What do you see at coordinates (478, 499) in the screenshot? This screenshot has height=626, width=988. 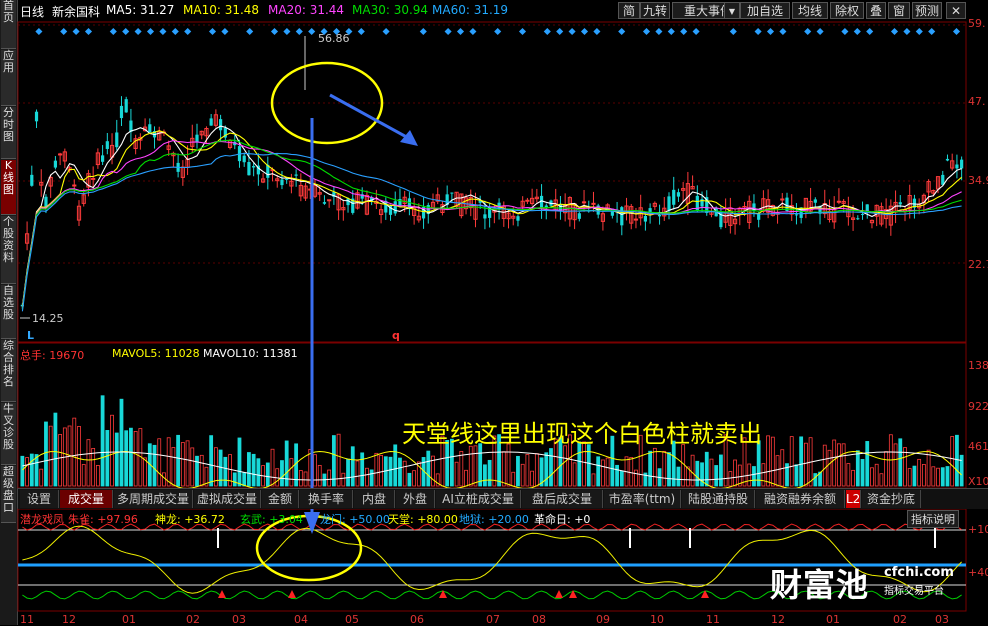 I see `tab-8: AI立桩成交量` at bounding box center [478, 499].